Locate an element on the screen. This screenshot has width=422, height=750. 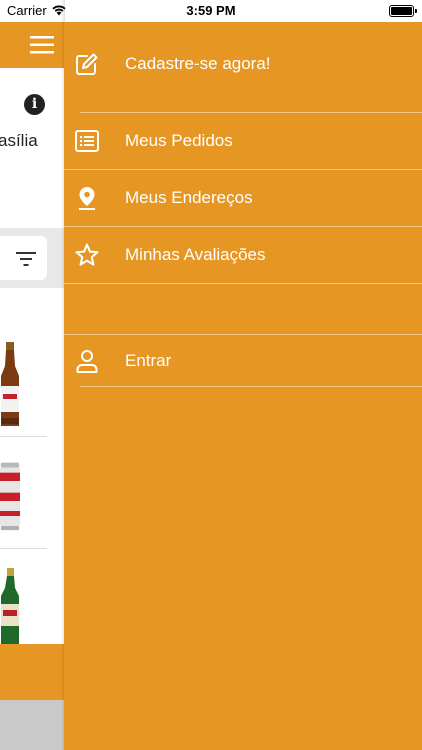
menu-item-reviews: Minhas Avaliações is located at coordinates (243, 255).